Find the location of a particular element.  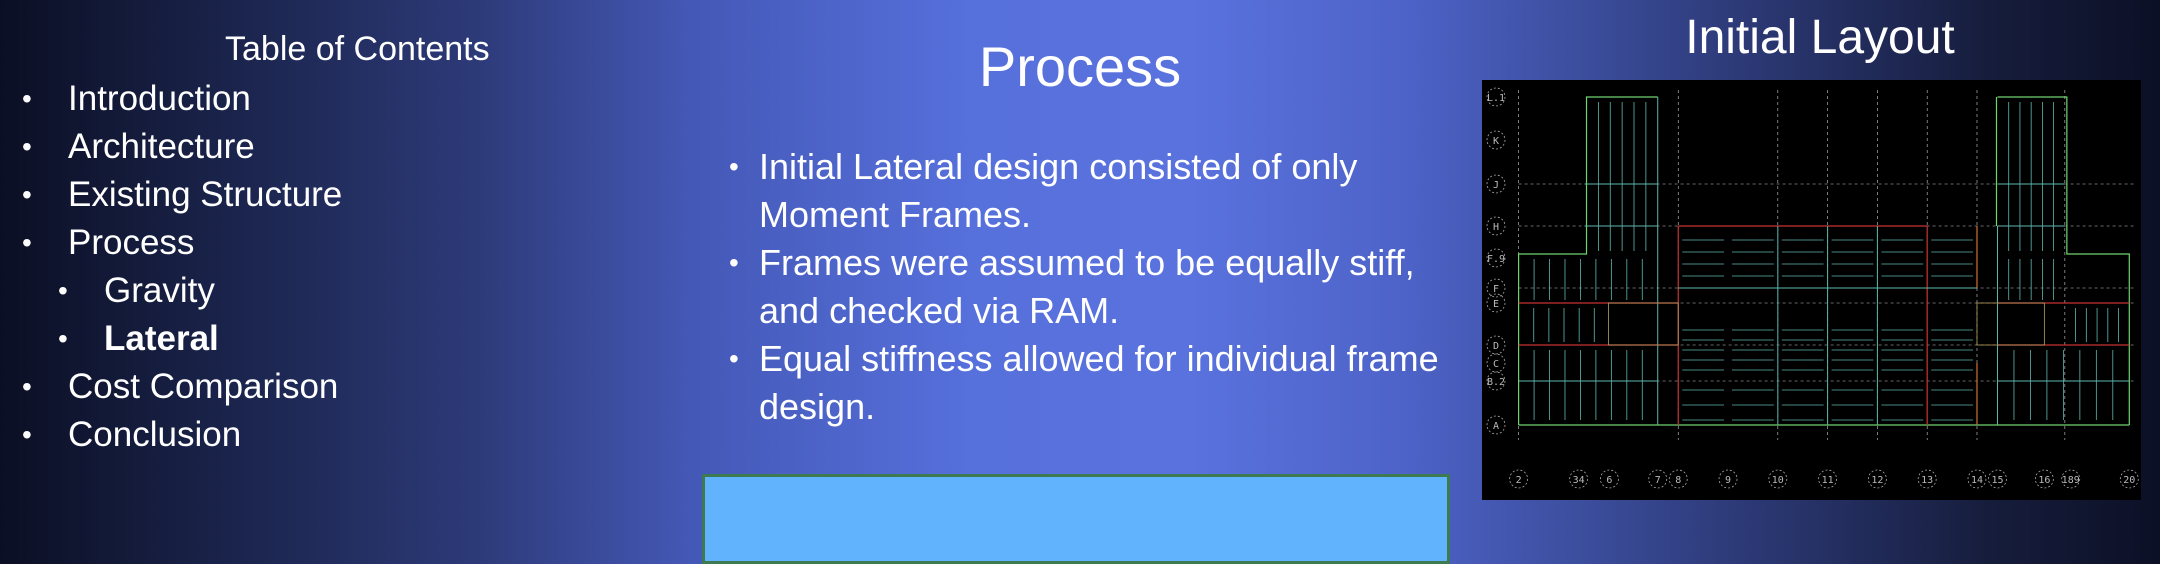

grid-label: 15 is located at coordinates (1997, 480).